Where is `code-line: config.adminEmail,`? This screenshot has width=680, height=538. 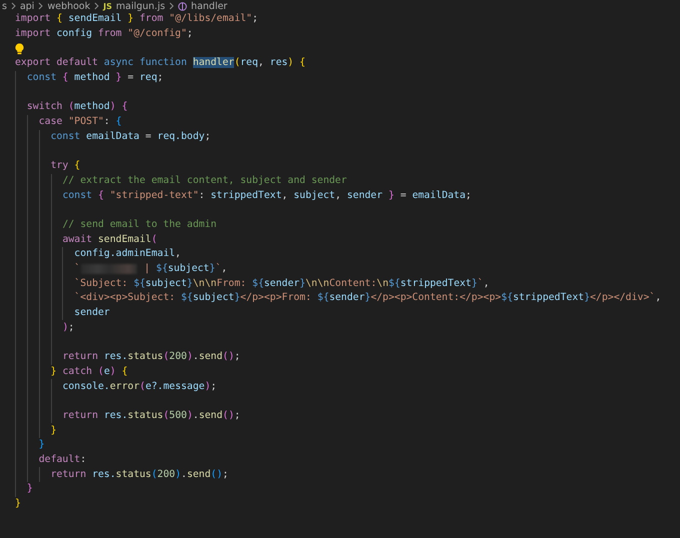
code-line: config.adminEmail, is located at coordinates (127, 254).